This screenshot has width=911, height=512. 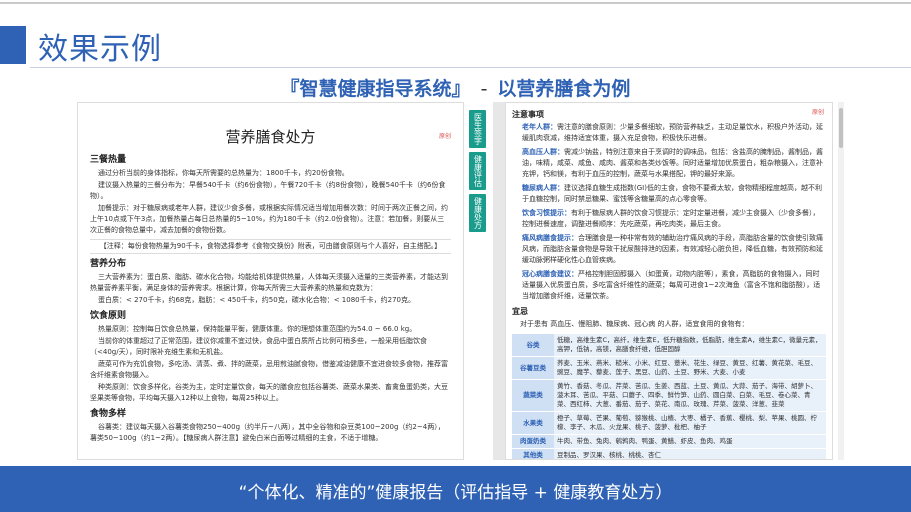 I want to click on tab-doctor-signature: 医生签字, so click(x=477, y=129).